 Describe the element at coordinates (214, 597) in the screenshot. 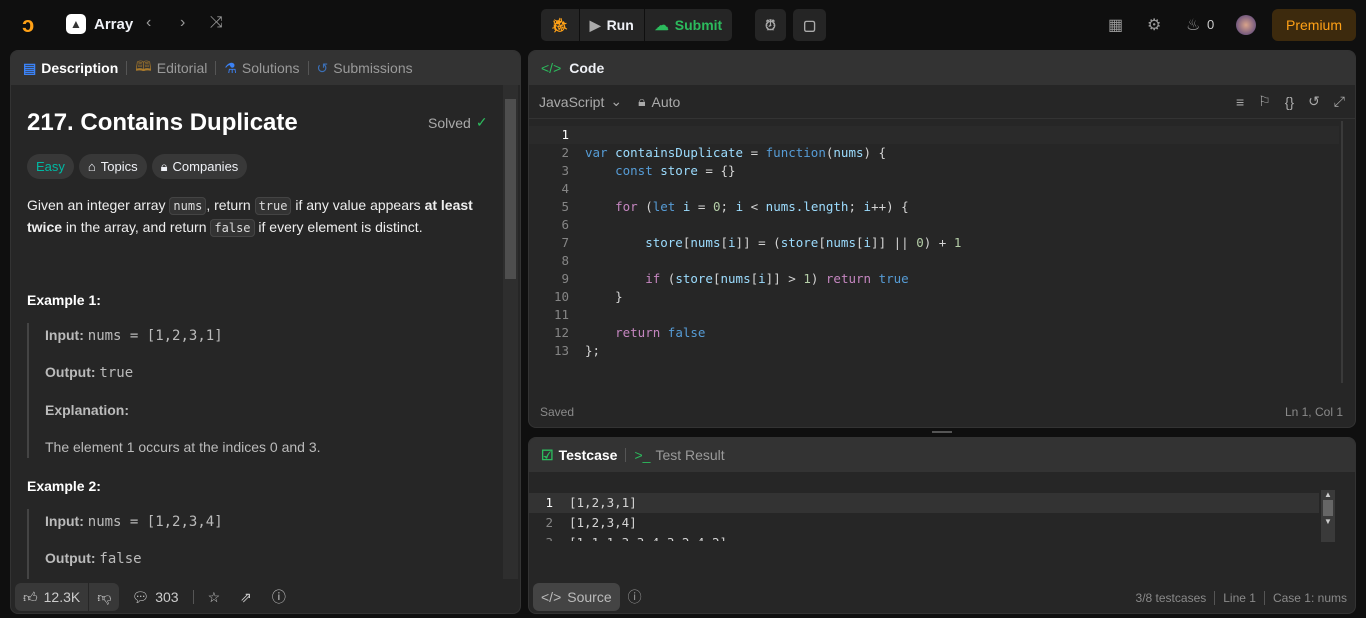

I see `star-icon: ☆` at that location.